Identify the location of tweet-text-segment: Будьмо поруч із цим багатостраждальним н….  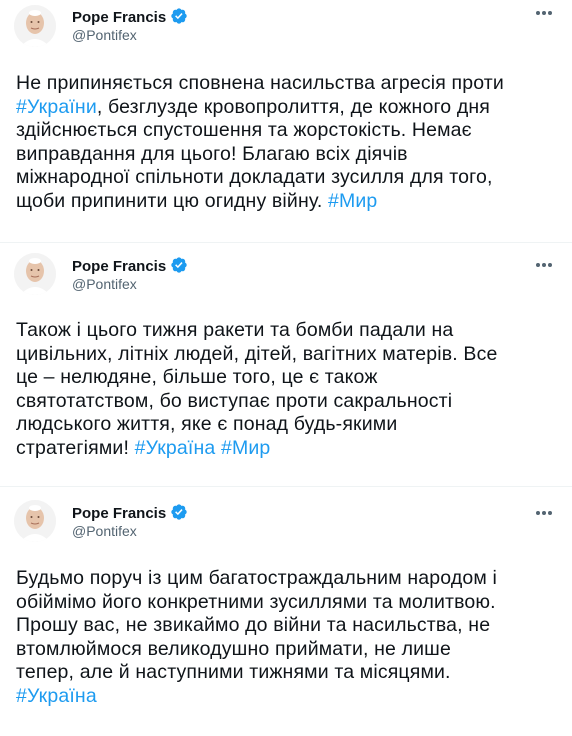
(256, 625).